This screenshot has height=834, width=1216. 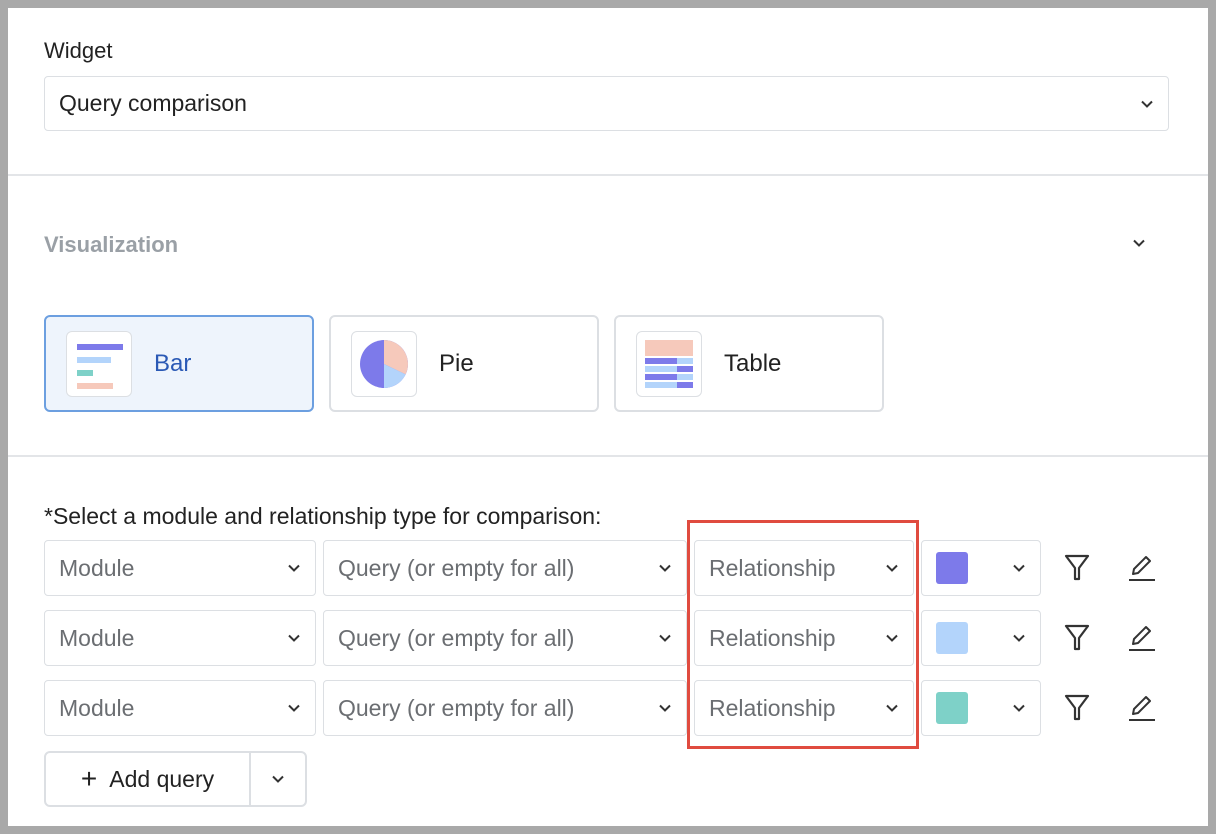 I want to click on viz-option-table: Table, so click(x=749, y=363).